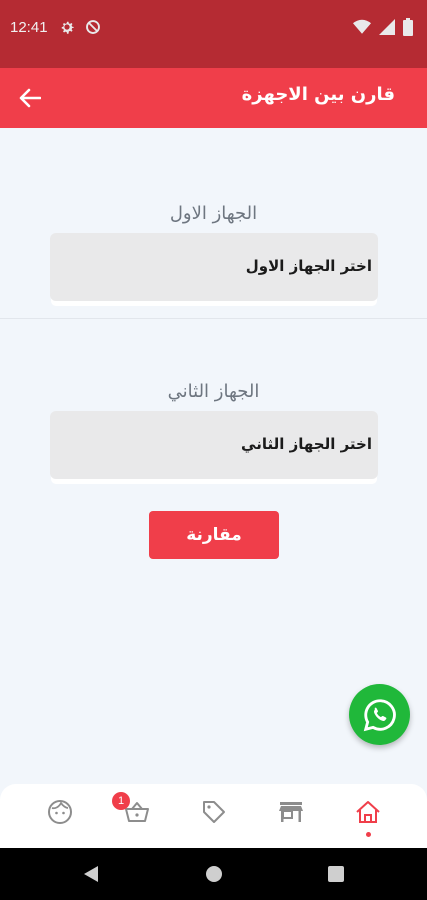 The image size is (427, 900). I want to click on no-sync-icon, so click(93, 27).